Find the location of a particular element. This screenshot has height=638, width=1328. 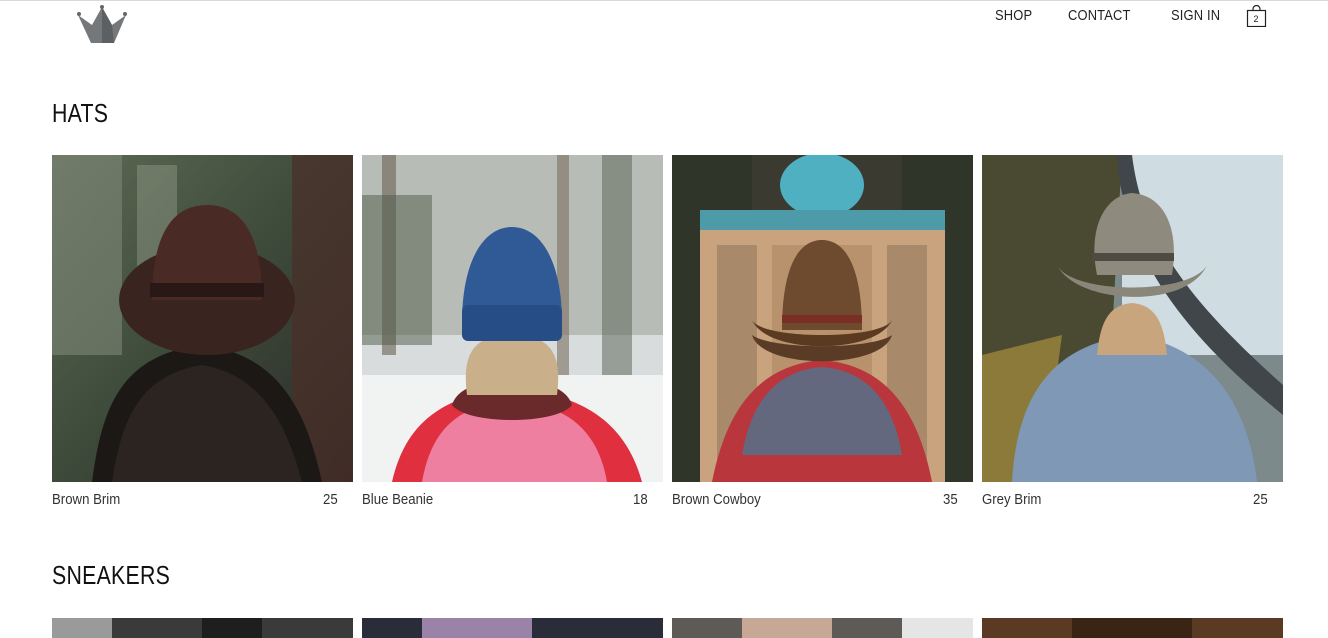

product-price: 35 is located at coordinates (950, 499).